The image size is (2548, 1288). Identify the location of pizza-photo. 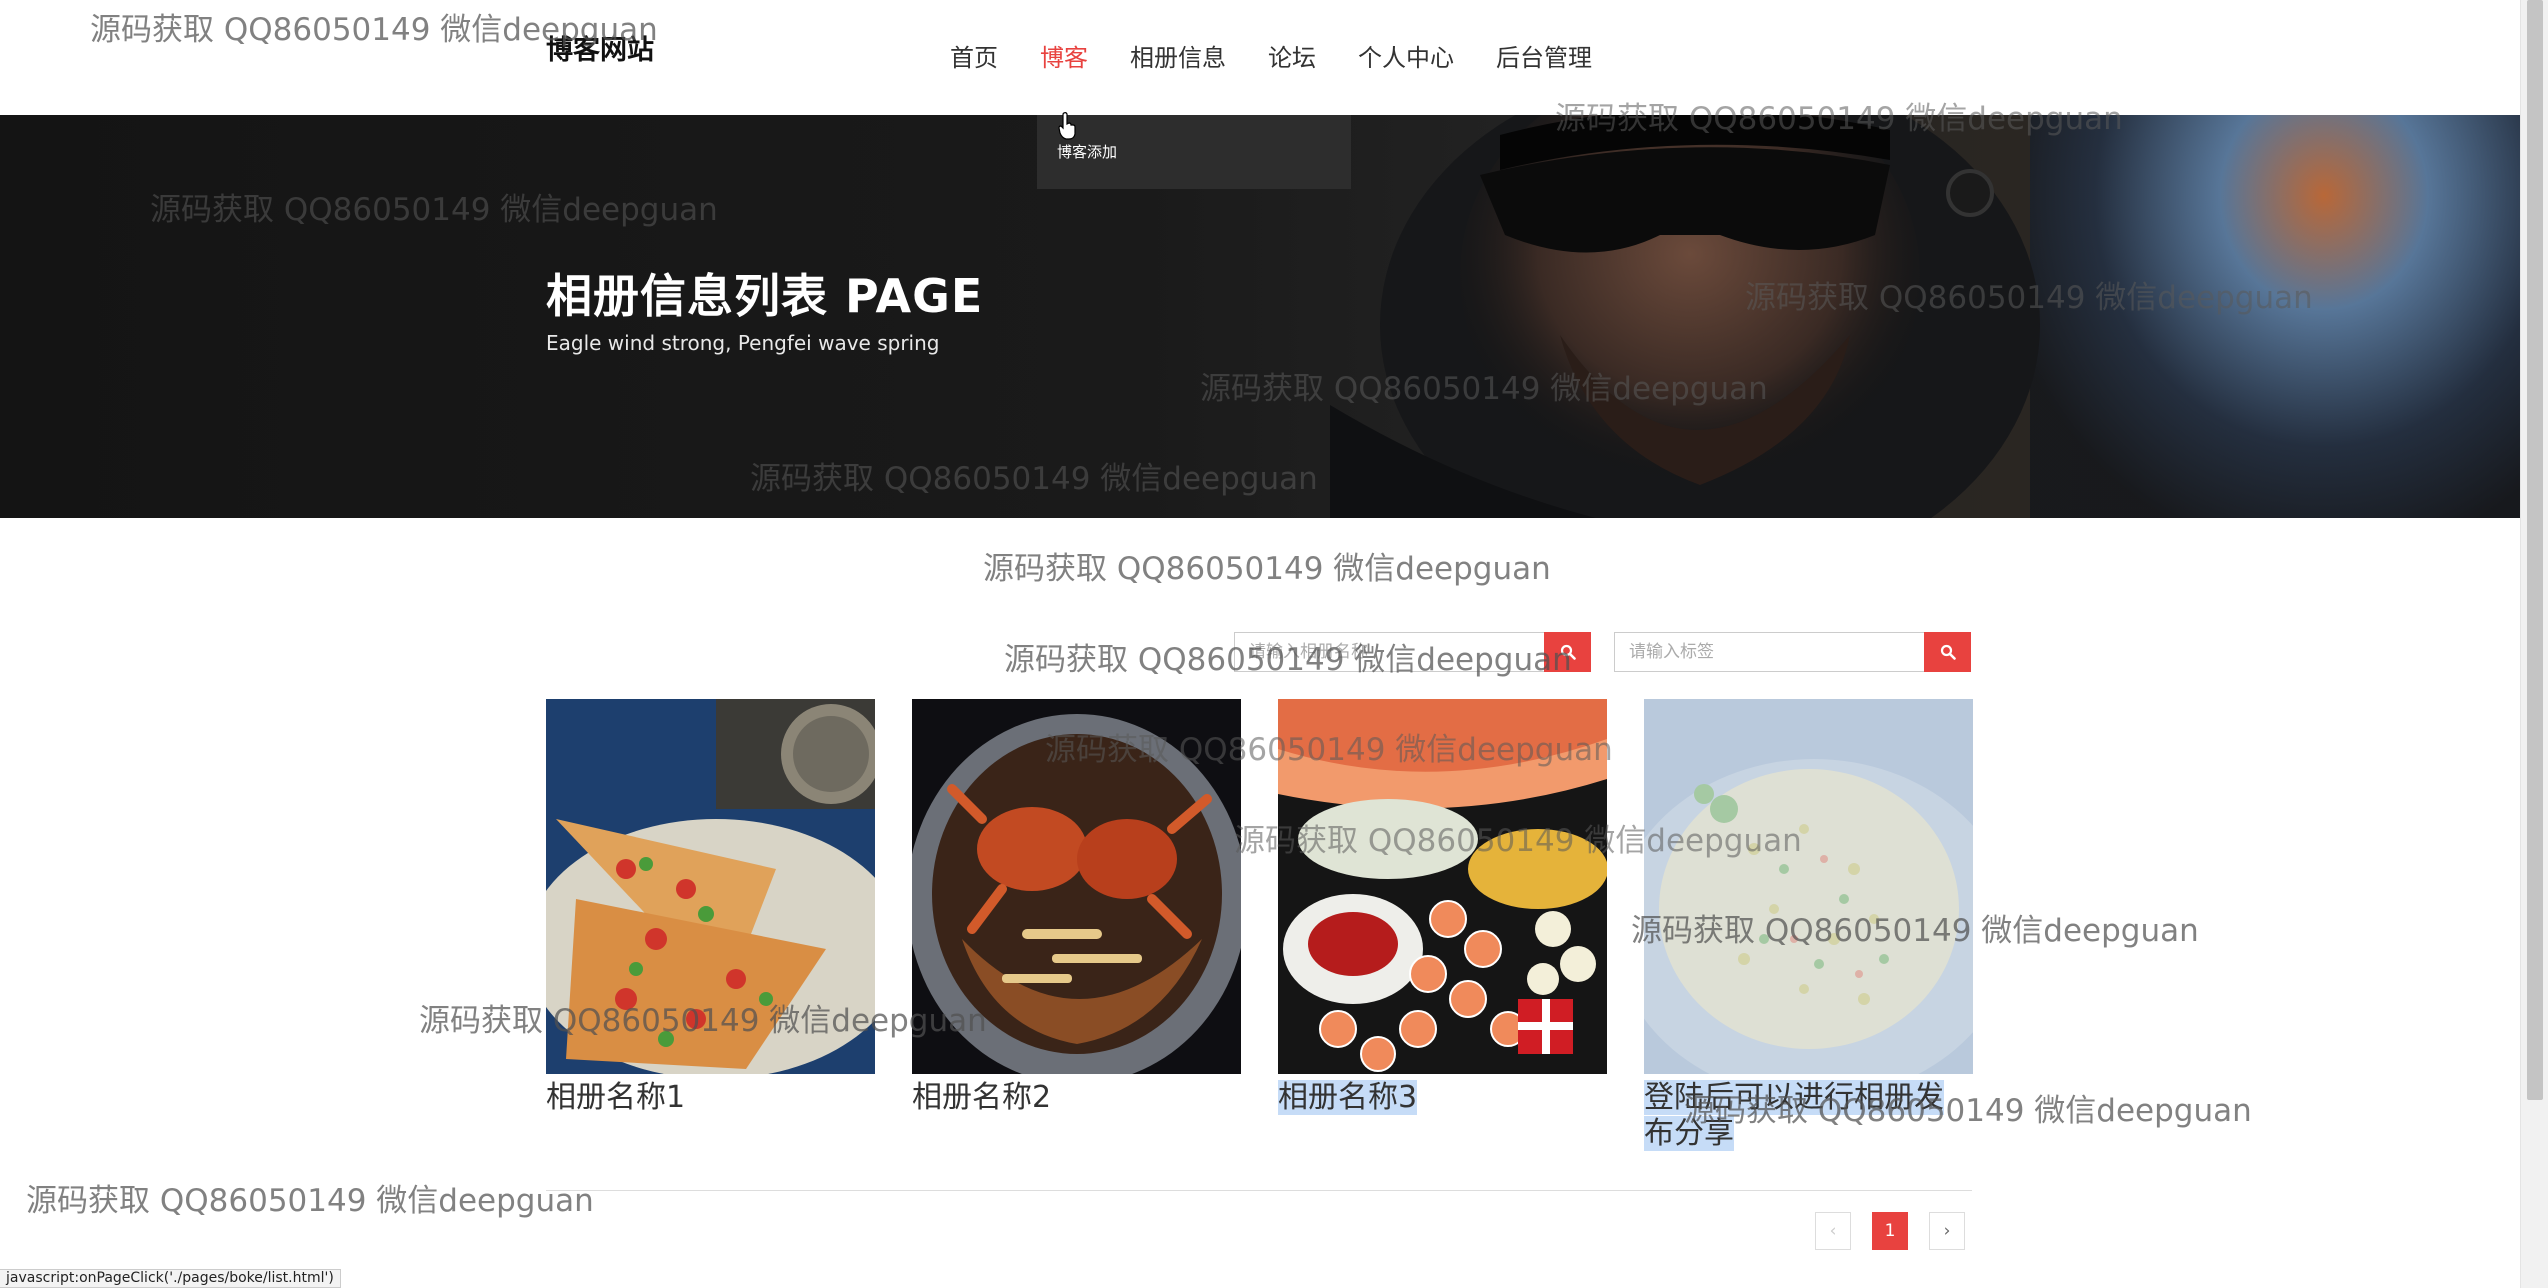
(716, 889).